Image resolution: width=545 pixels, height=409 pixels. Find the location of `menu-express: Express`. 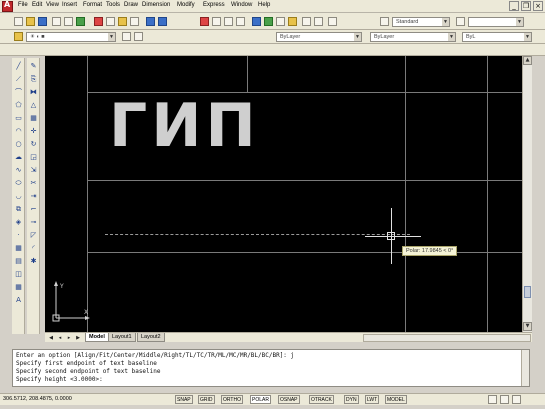

menu-express: Express is located at coordinates (214, 5).